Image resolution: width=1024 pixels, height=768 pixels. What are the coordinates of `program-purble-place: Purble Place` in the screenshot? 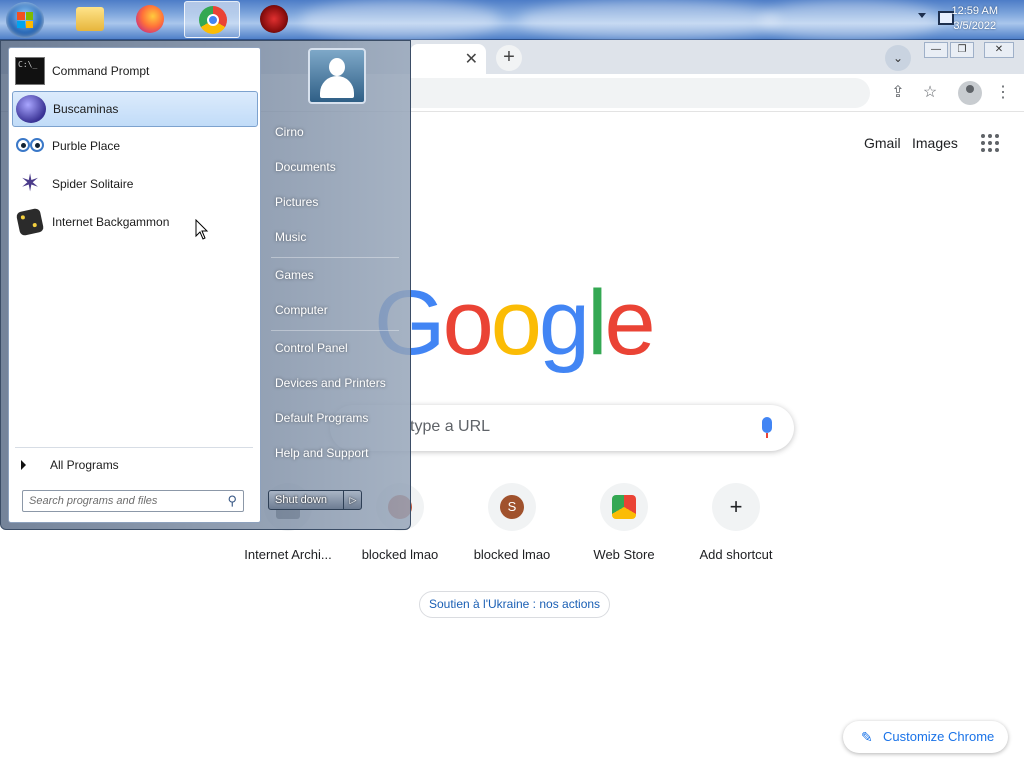 It's located at (135, 147).